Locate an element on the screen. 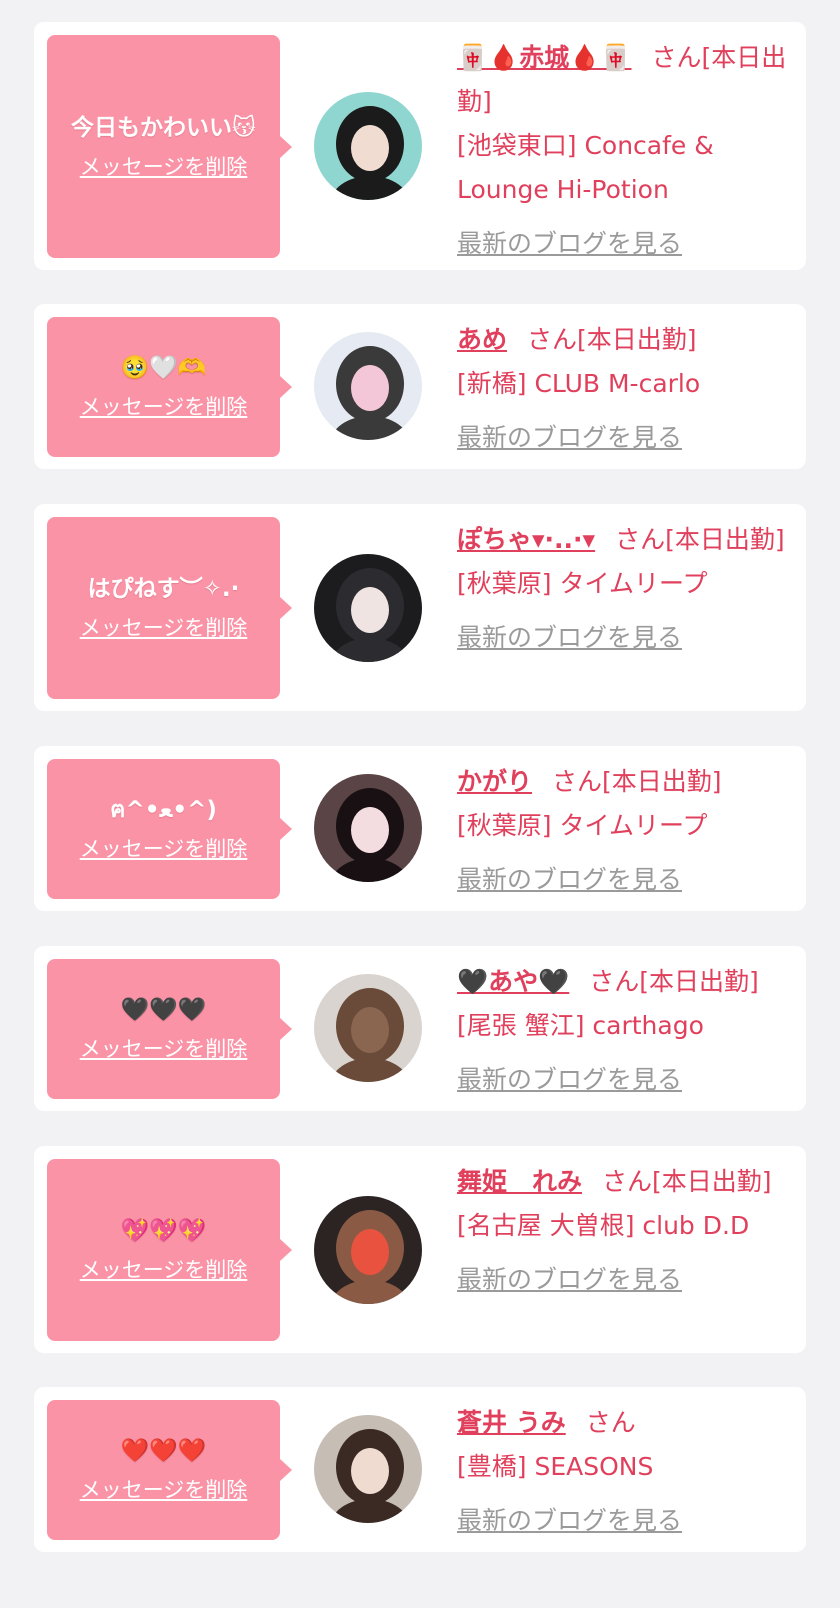  cast-name-link: かがり is located at coordinates (494, 781).